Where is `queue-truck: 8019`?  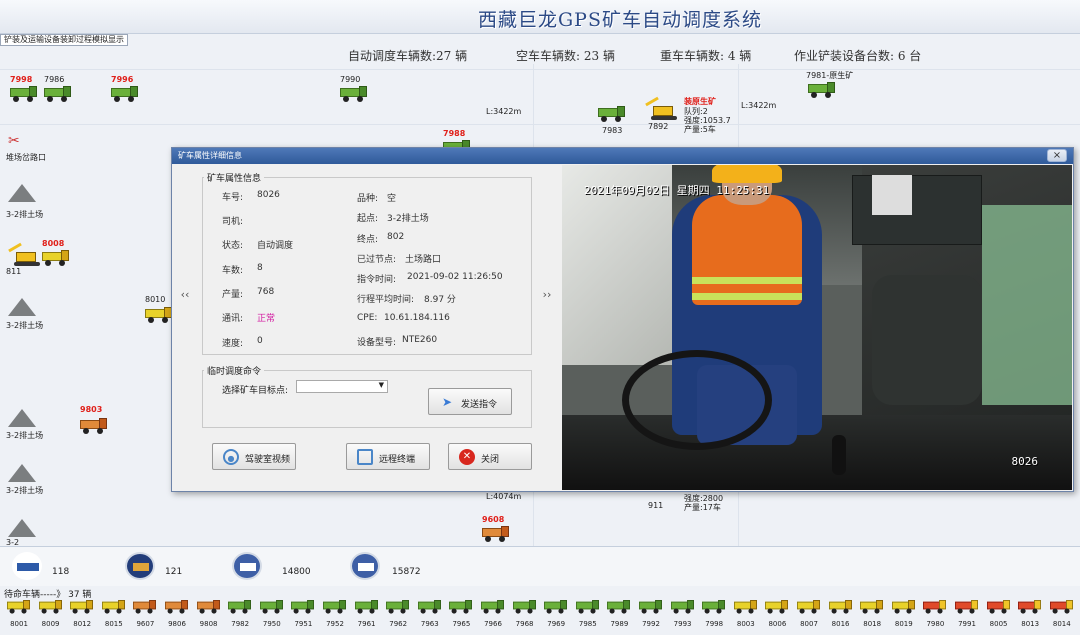 queue-truck: 8019 is located at coordinates (904, 616).